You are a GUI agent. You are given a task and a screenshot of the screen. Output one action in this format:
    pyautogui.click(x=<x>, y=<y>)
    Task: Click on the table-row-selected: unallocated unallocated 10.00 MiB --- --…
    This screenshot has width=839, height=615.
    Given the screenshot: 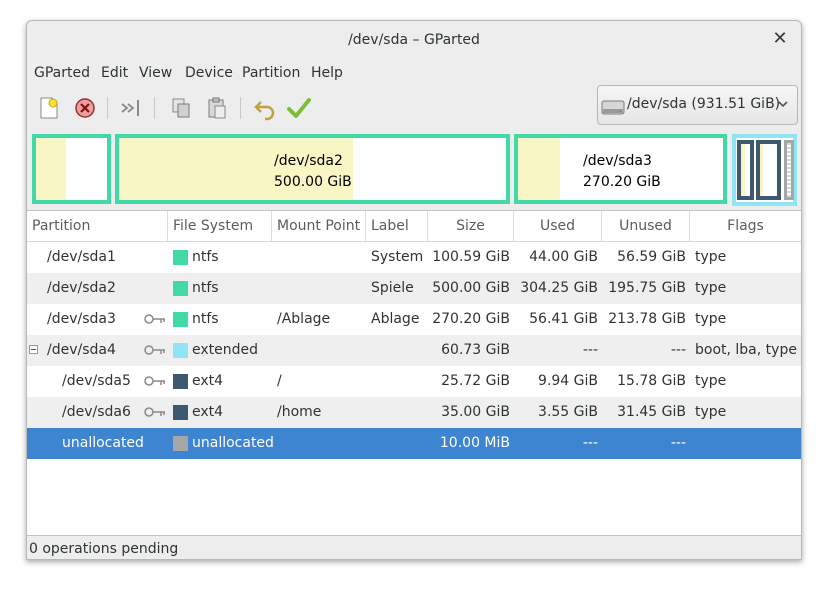 What is the action you would take?
    pyautogui.click(x=414, y=443)
    